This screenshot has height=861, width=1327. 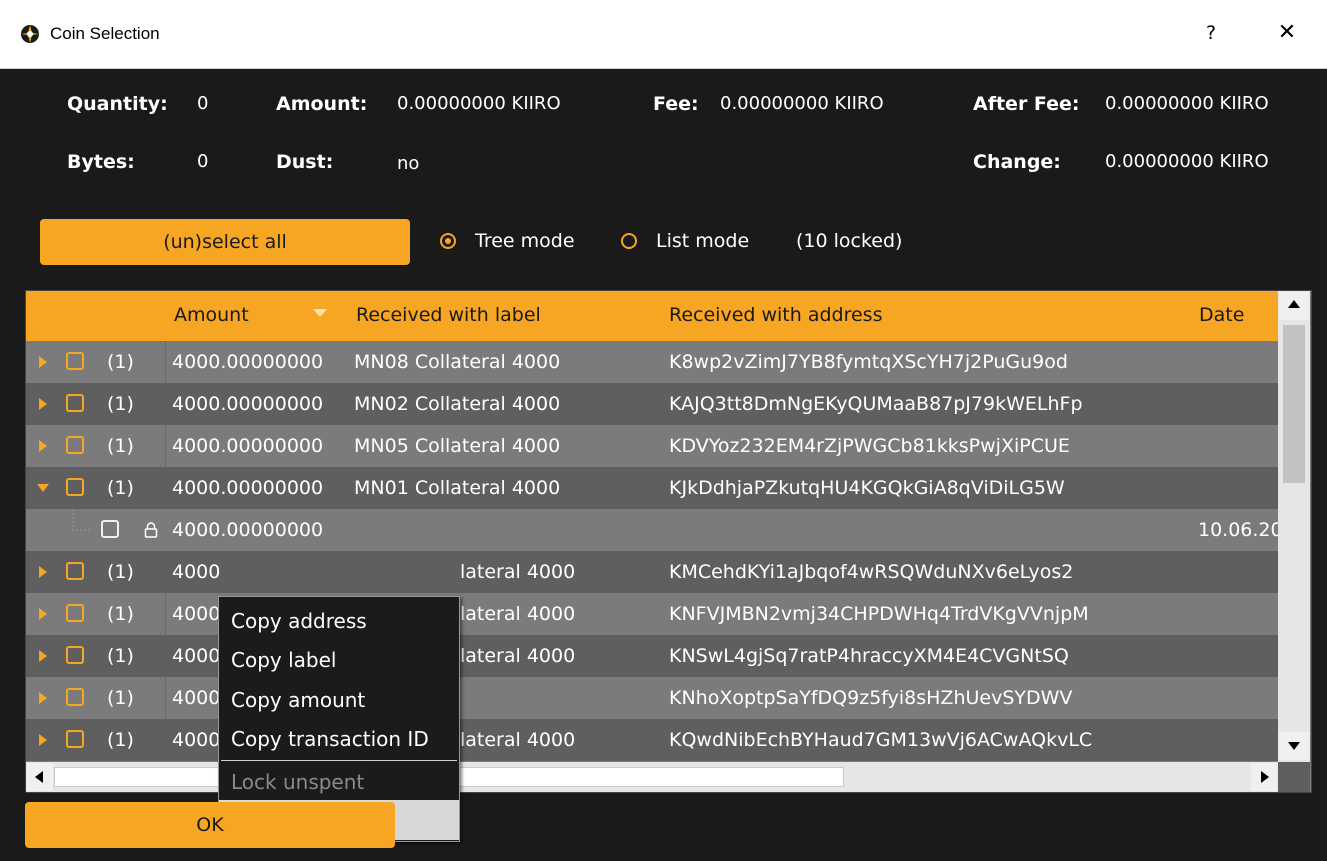 I want to click on row-address: KJkDdhjaPZkutqHU4KGQkGiA8qViDiLG5W, so click(x=867, y=488).